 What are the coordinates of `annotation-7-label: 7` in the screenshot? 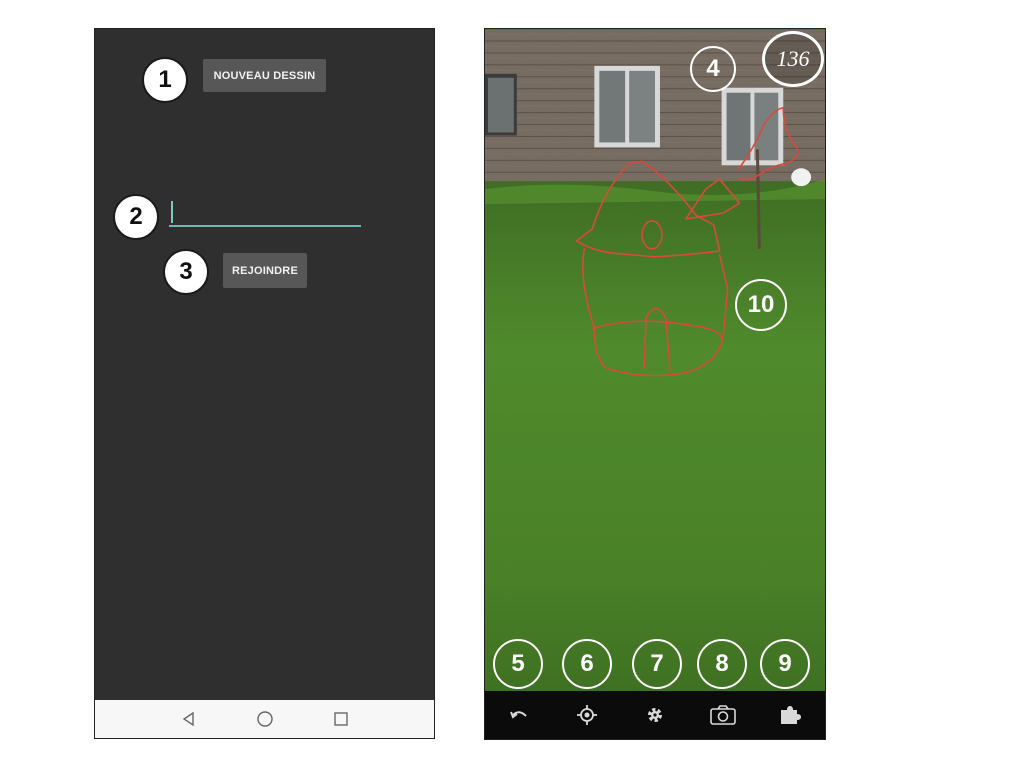 It's located at (657, 663).